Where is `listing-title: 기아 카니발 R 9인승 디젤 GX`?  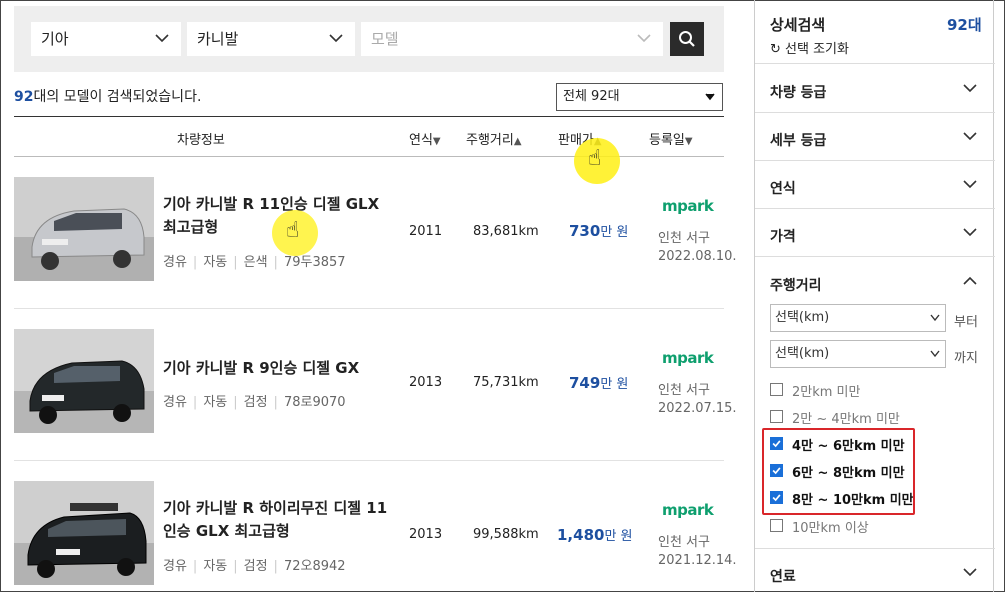 listing-title: 기아 카니발 R 9인승 디젤 GX is located at coordinates (278, 368).